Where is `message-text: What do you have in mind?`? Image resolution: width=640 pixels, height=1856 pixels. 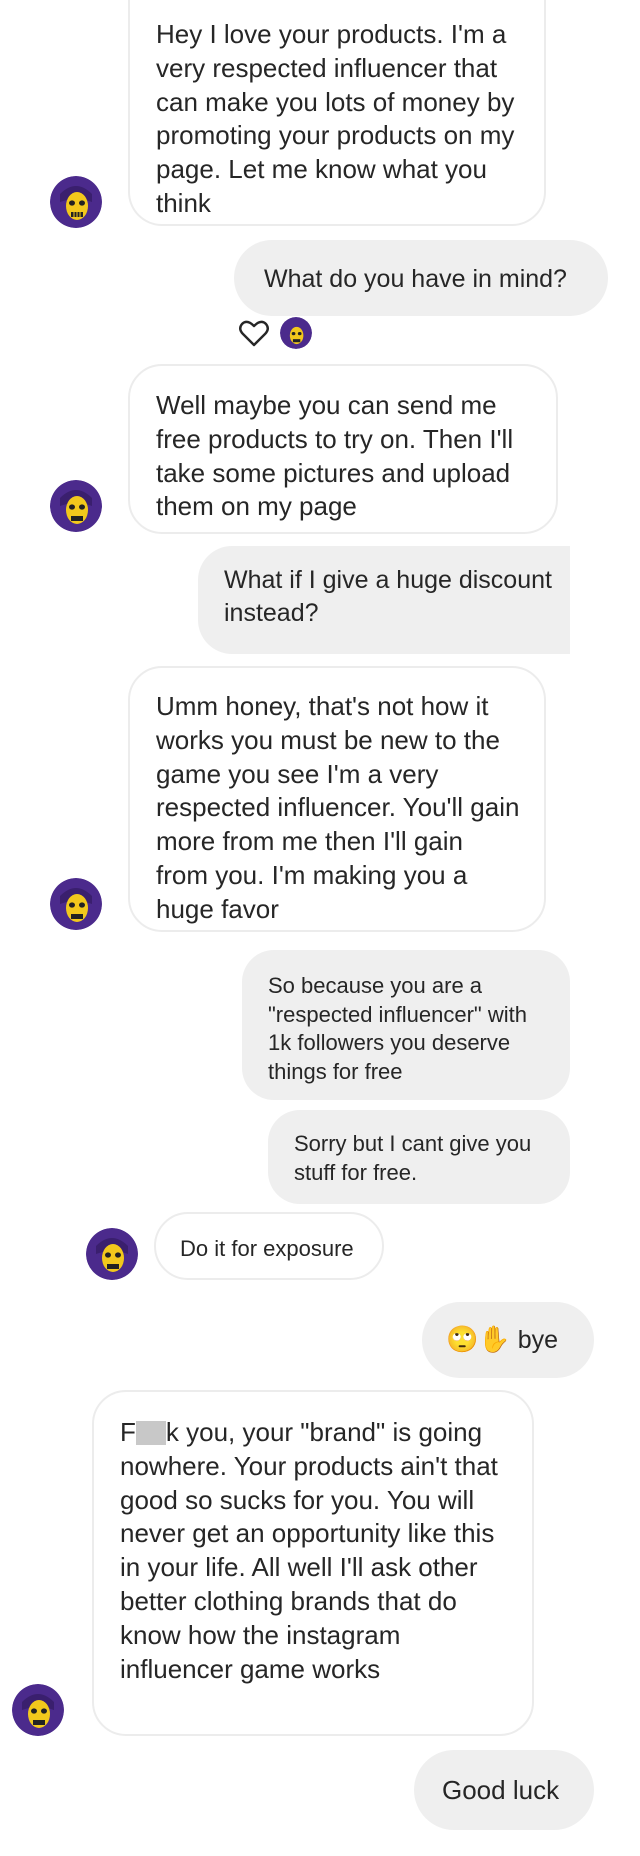
message-text: What do you have in mind? is located at coordinates (415, 279).